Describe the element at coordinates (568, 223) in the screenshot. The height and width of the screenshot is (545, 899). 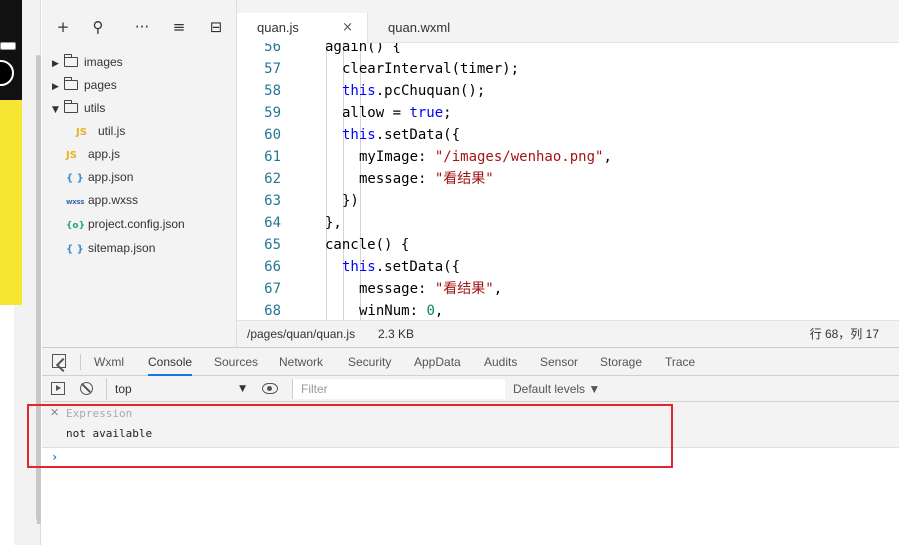
I see `code-line: 64},` at that location.